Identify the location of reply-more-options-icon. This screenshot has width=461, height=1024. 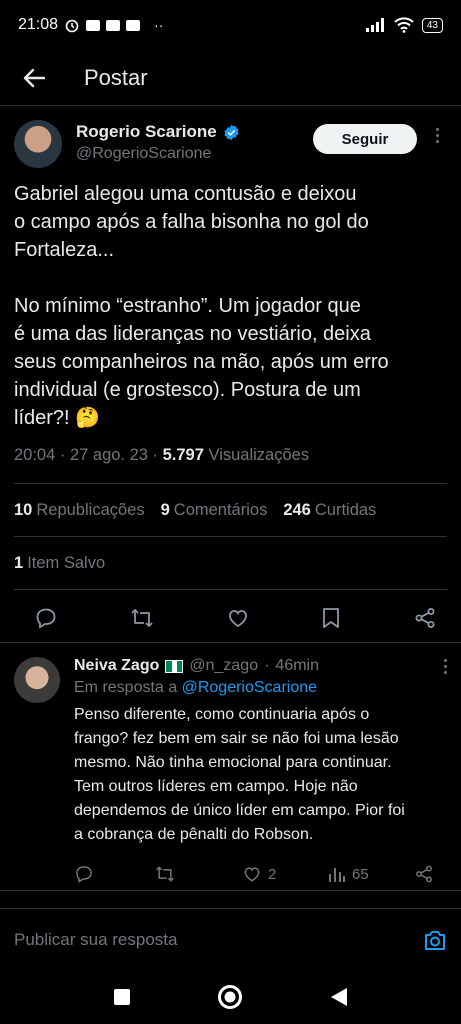
(445, 666).